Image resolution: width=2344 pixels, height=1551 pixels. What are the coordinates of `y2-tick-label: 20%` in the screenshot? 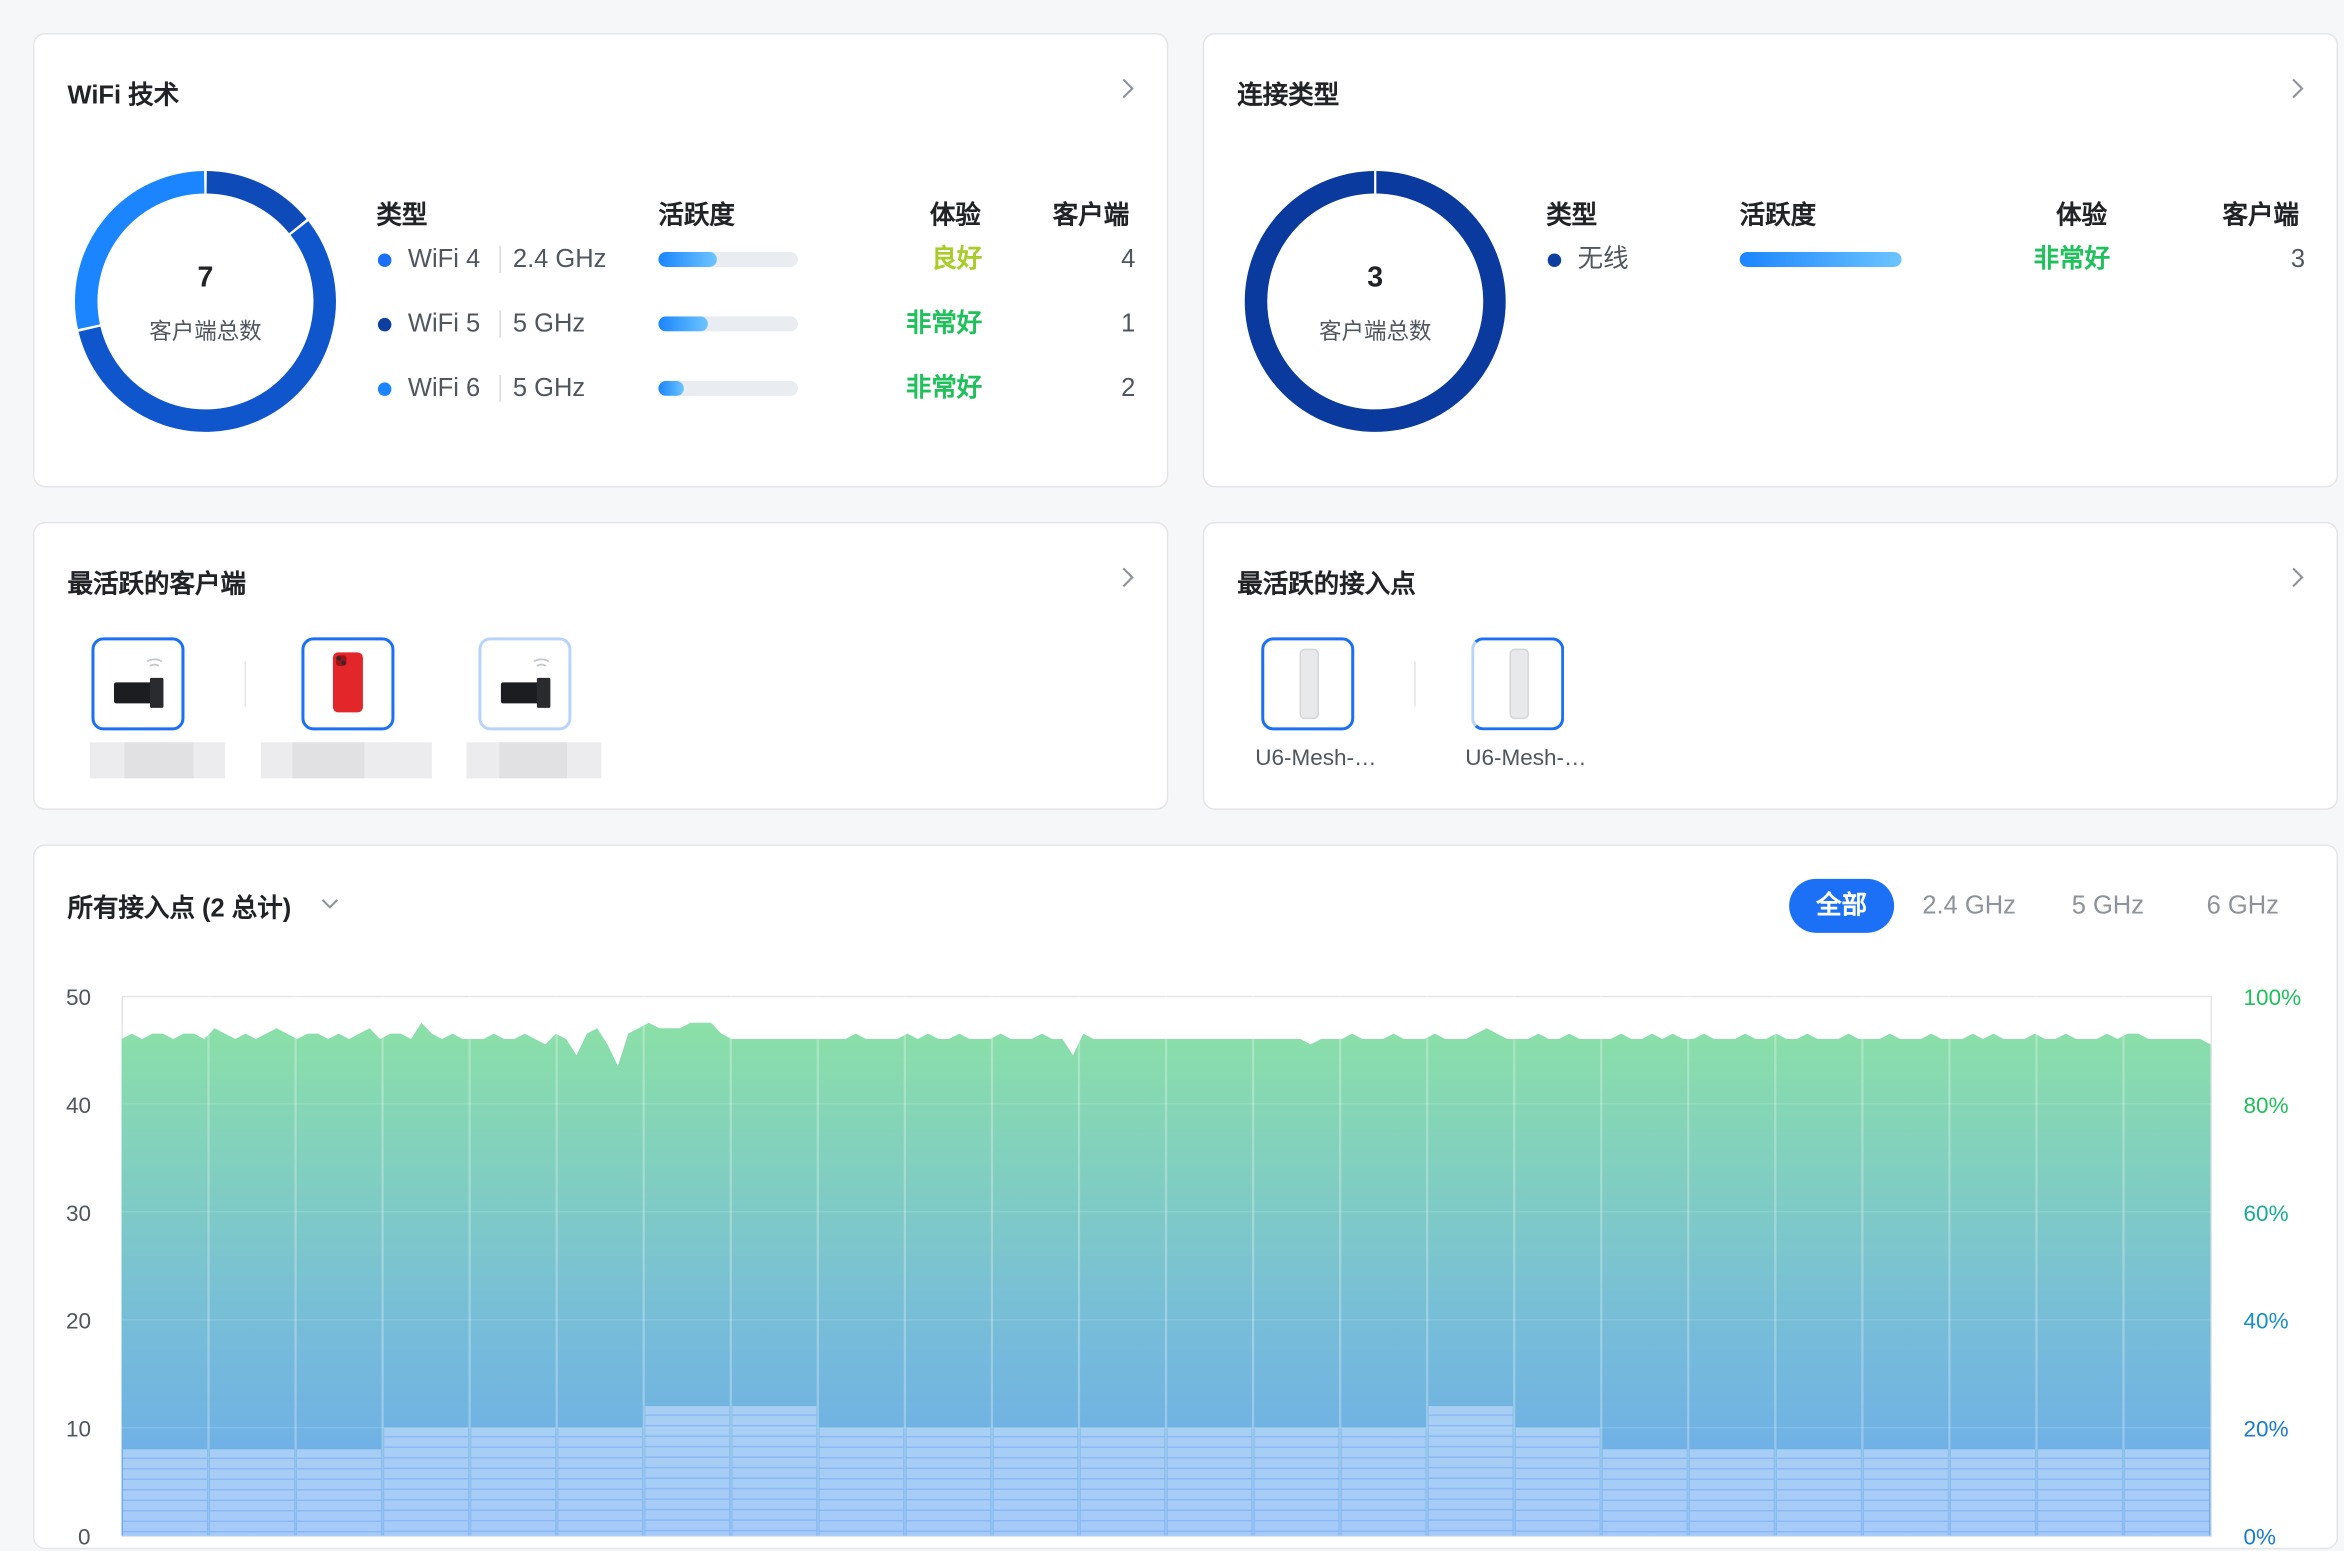 It's located at (2266, 1430).